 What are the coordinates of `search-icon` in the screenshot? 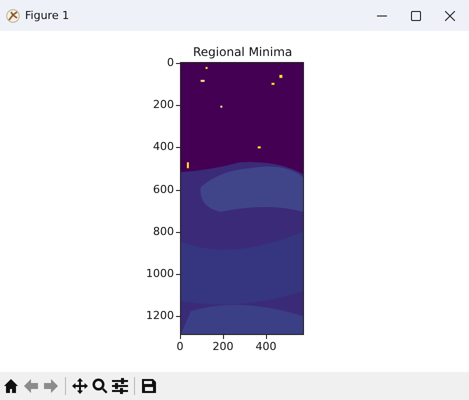 It's located at (100, 386).